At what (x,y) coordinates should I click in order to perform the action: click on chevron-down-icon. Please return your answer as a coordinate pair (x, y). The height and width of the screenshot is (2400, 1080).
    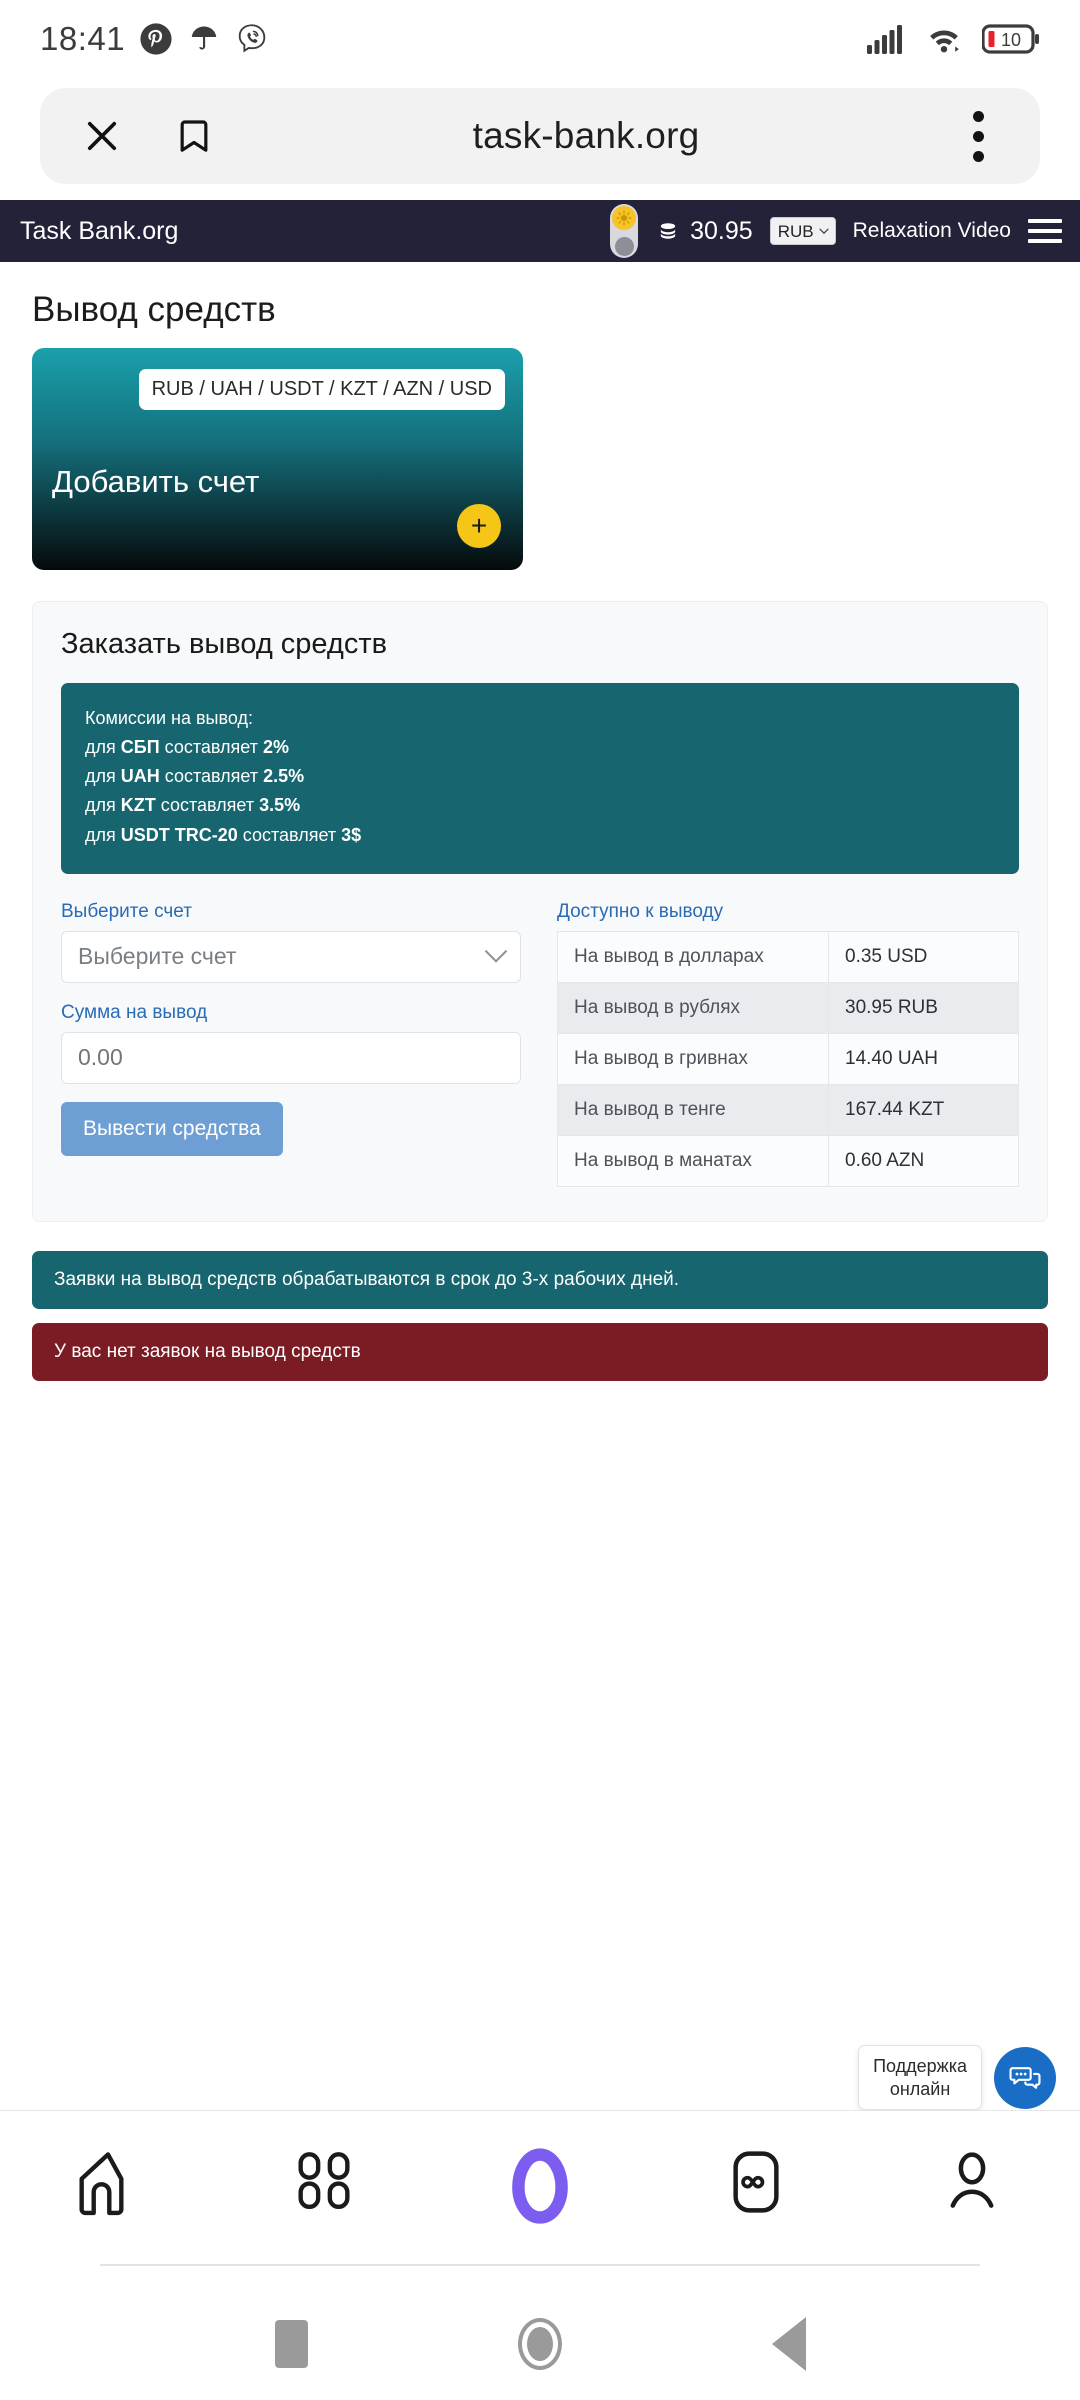
    Looking at the image, I should click on (823, 231).